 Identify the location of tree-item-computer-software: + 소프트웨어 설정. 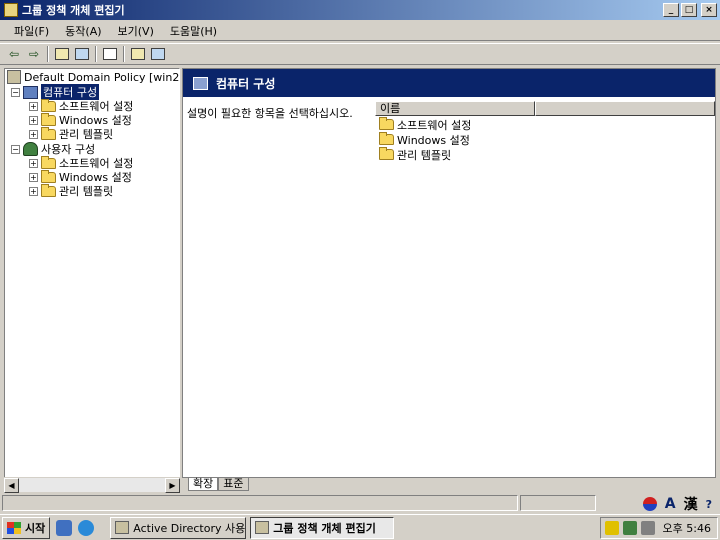
(81, 105).